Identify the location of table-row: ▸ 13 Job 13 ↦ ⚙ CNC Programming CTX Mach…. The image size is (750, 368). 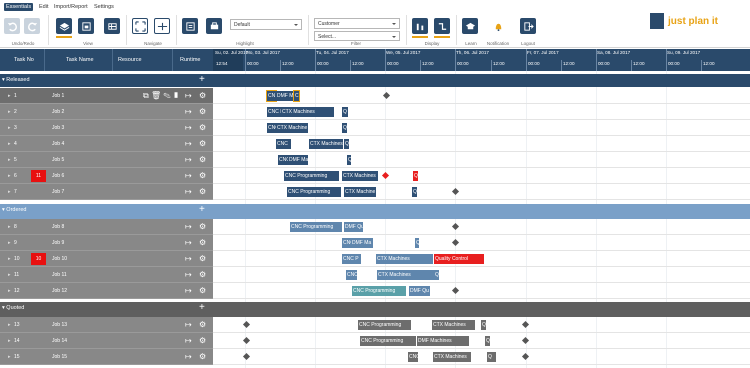
(375, 325).